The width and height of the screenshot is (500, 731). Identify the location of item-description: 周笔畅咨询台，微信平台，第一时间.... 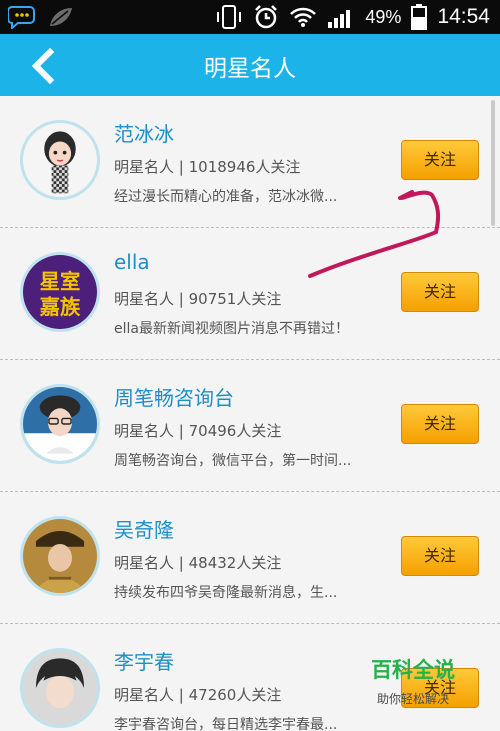
(233, 461).